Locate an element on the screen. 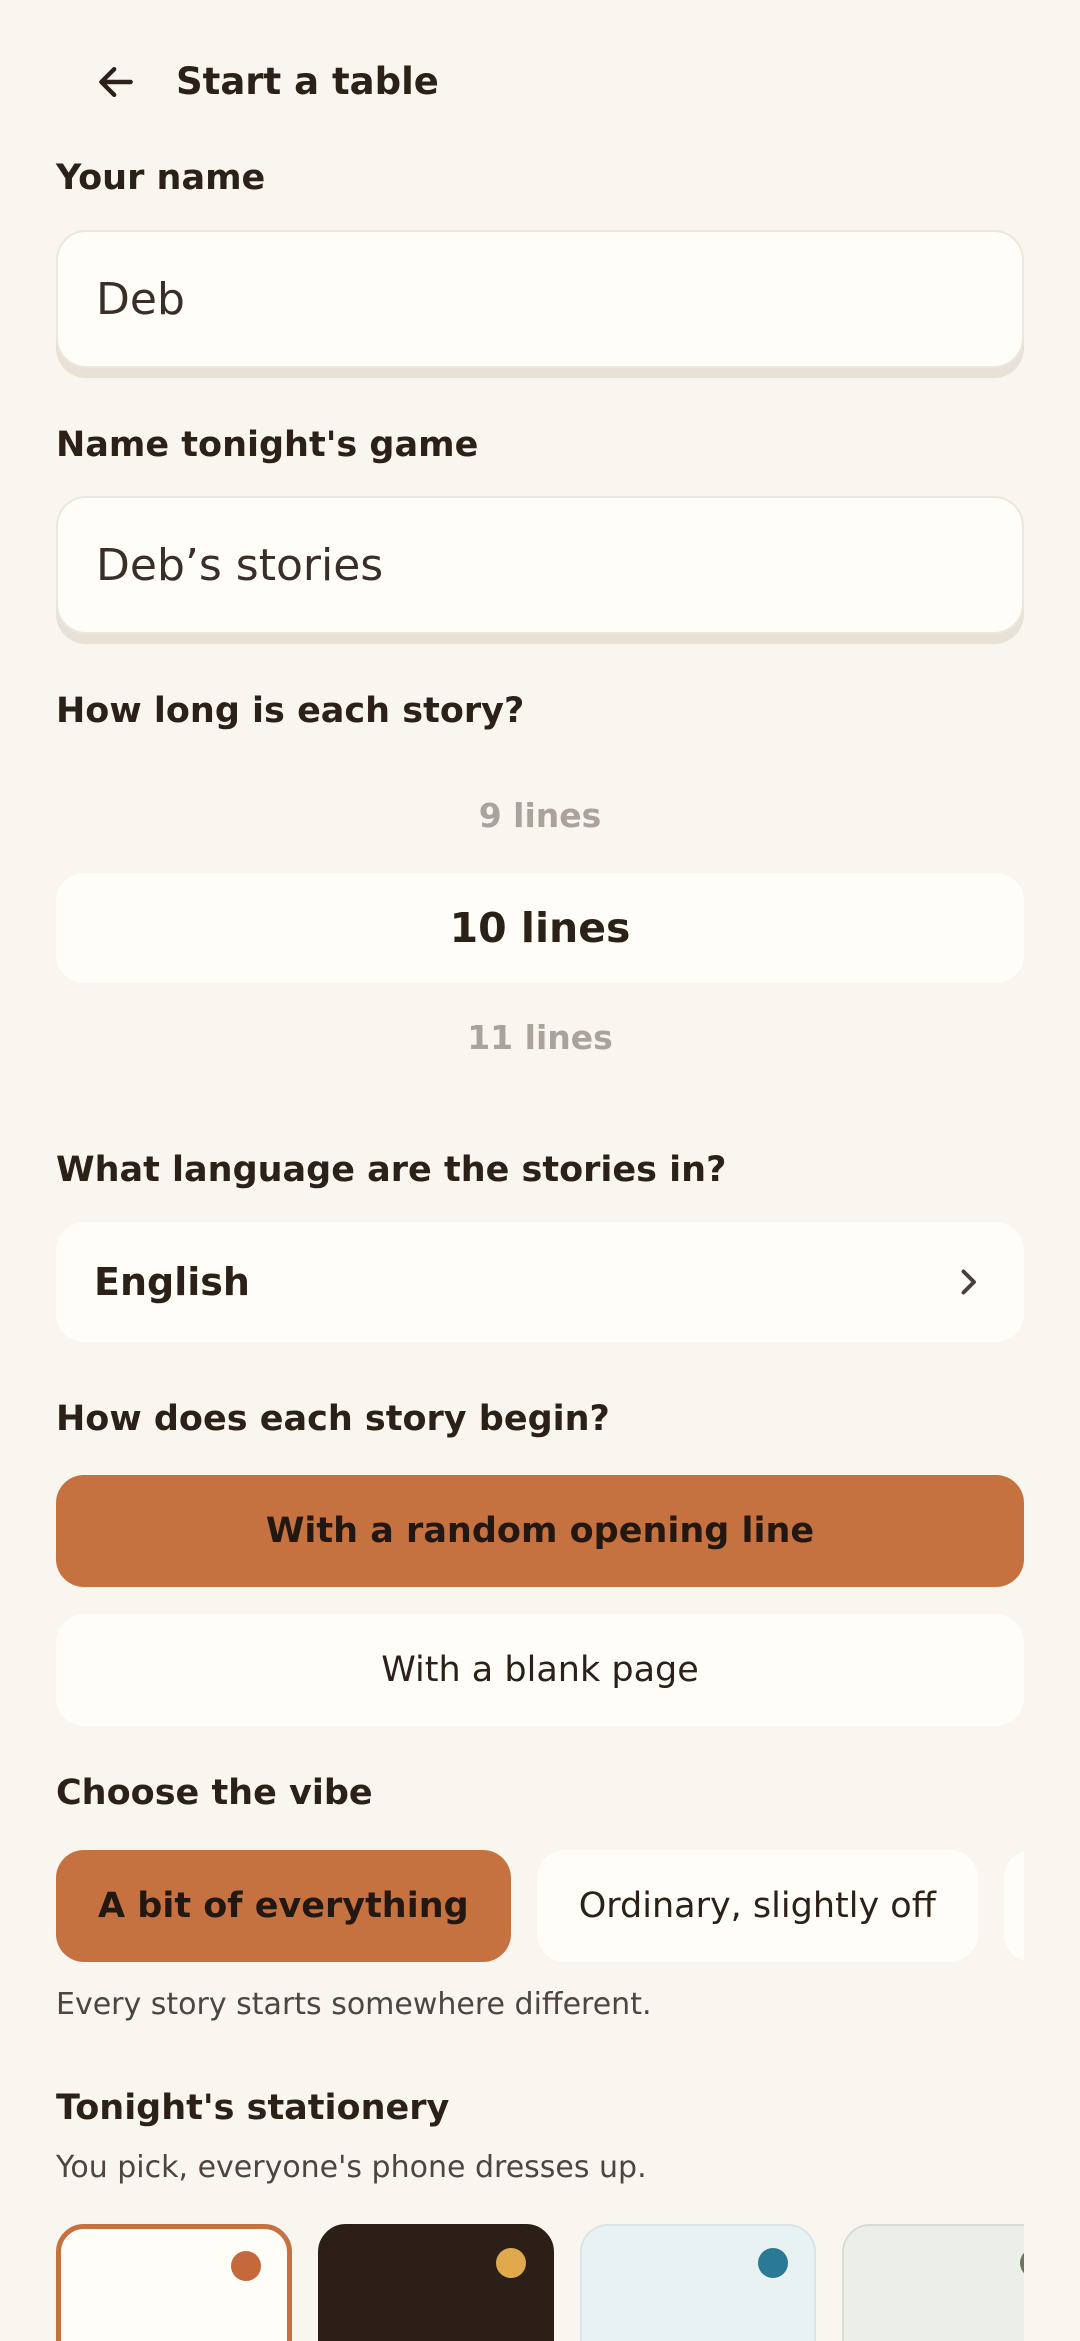  blank-page-option-label: With a blank page is located at coordinates (540, 1670).